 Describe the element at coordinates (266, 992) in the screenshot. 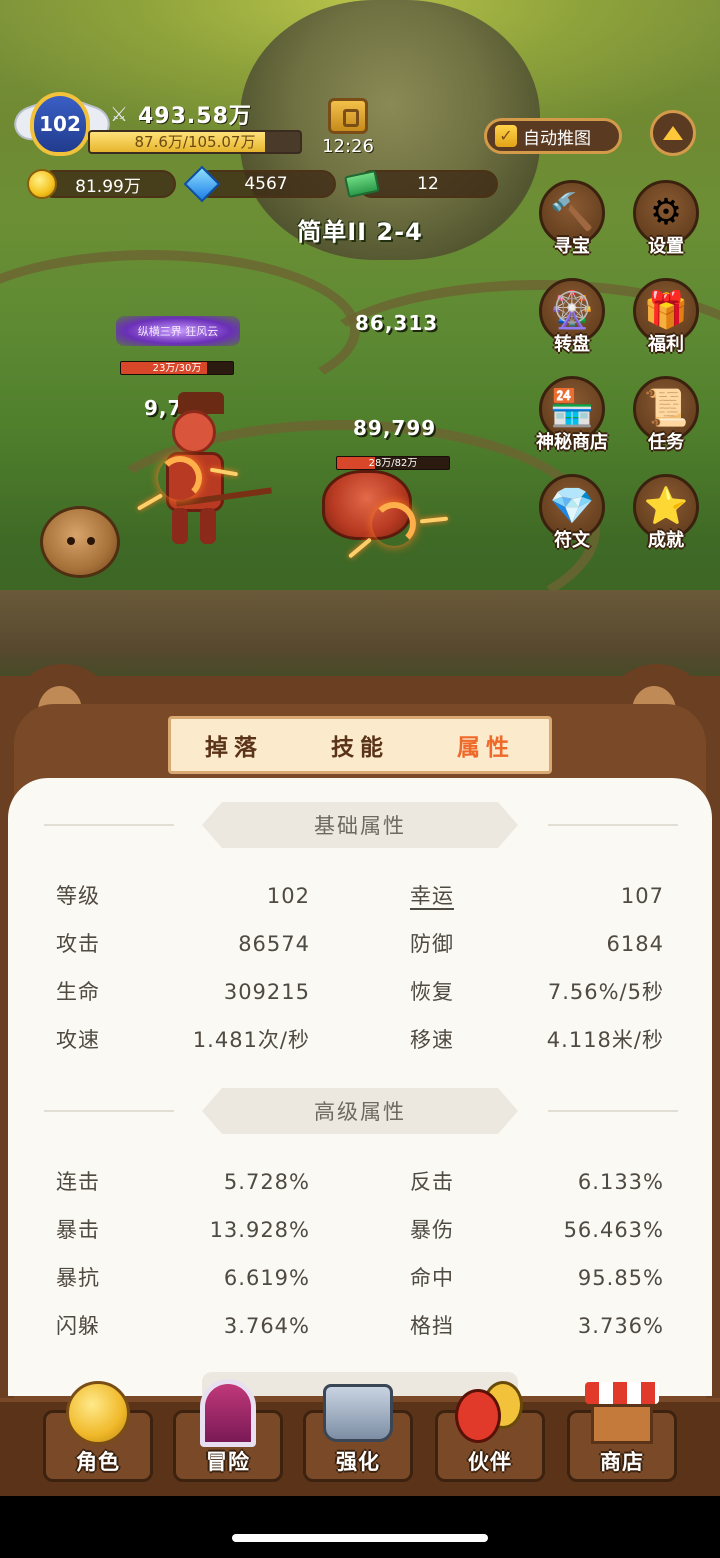

I see `stat-value: 309215` at that location.